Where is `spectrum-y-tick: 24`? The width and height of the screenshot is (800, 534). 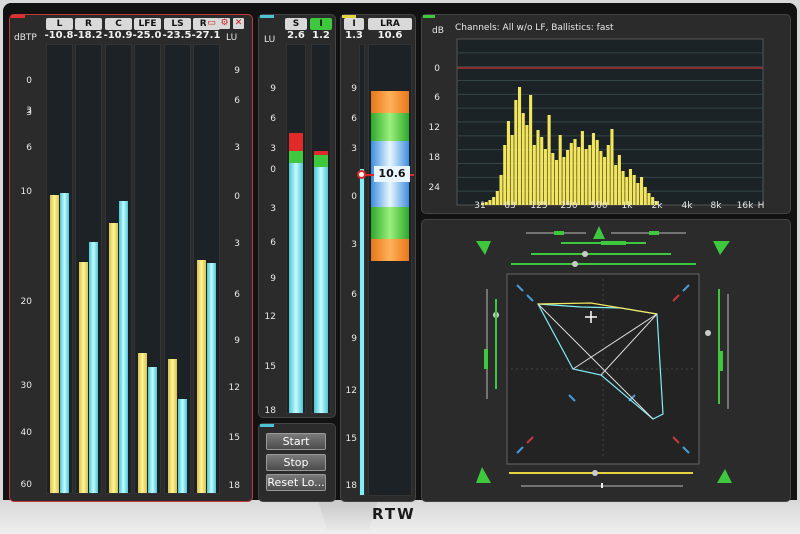 spectrum-y-tick: 24 is located at coordinates (435, 188).